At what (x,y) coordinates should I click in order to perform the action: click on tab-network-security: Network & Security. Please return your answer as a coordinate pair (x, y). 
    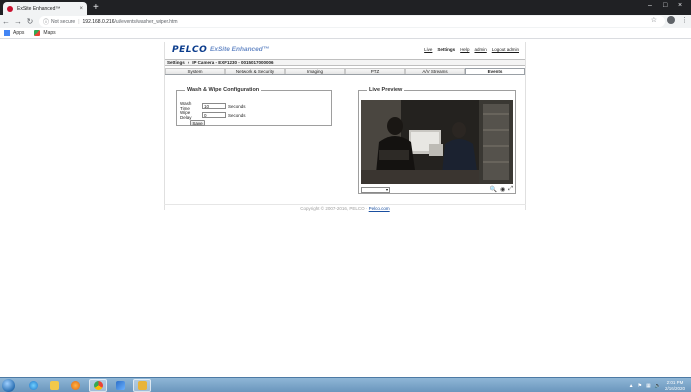
    Looking at the image, I should click on (255, 71).